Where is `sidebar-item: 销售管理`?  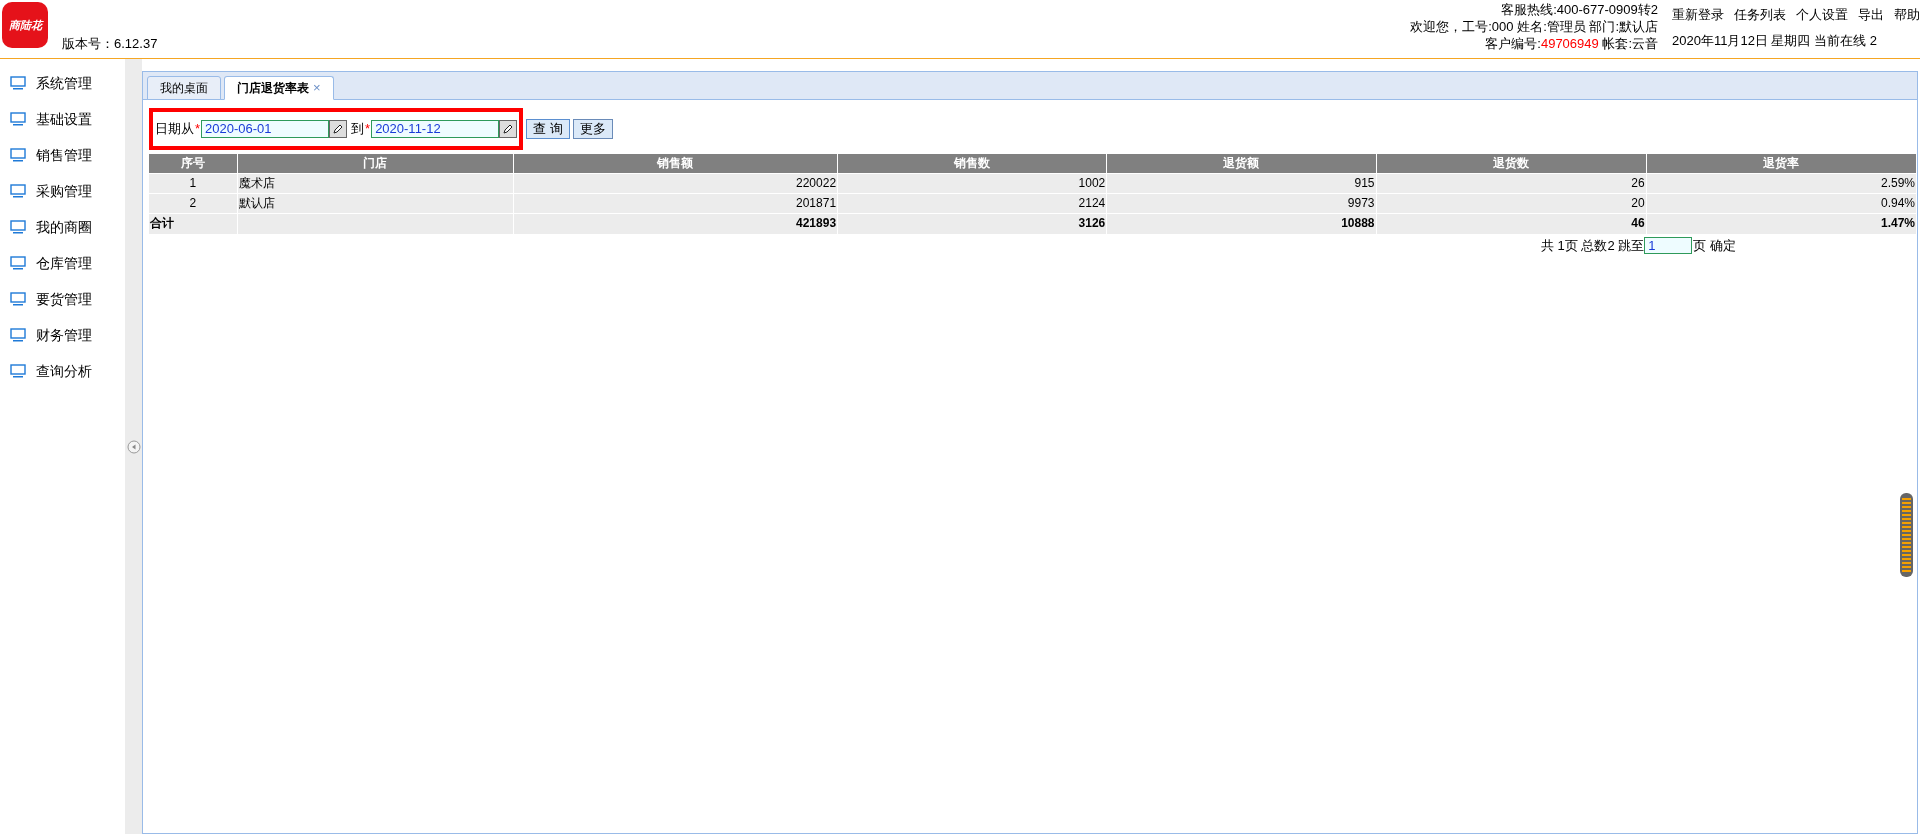 sidebar-item: 销售管理 is located at coordinates (64, 155).